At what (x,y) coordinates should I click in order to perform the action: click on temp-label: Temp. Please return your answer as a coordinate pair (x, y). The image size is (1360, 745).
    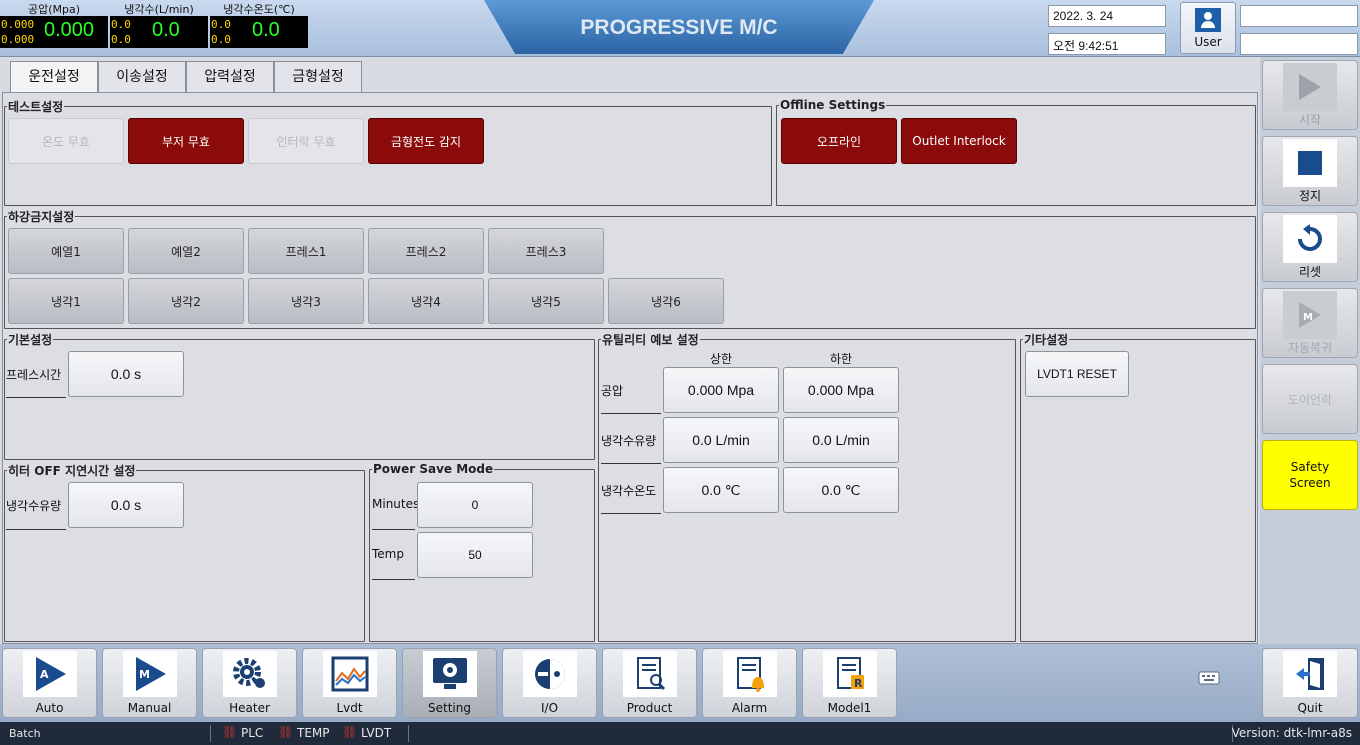
    Looking at the image, I should click on (388, 554).